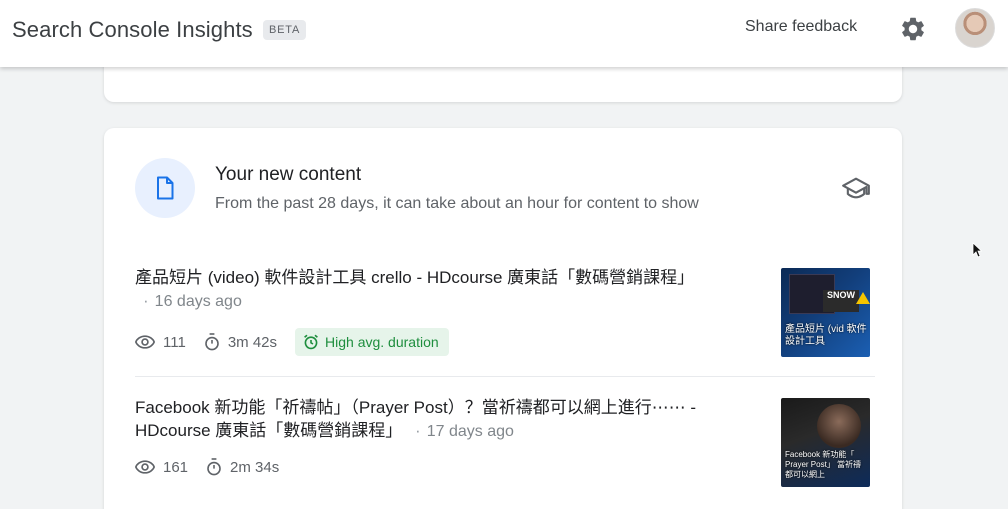 The image size is (1008, 509). I want to click on views-stat: 111, so click(160, 342).